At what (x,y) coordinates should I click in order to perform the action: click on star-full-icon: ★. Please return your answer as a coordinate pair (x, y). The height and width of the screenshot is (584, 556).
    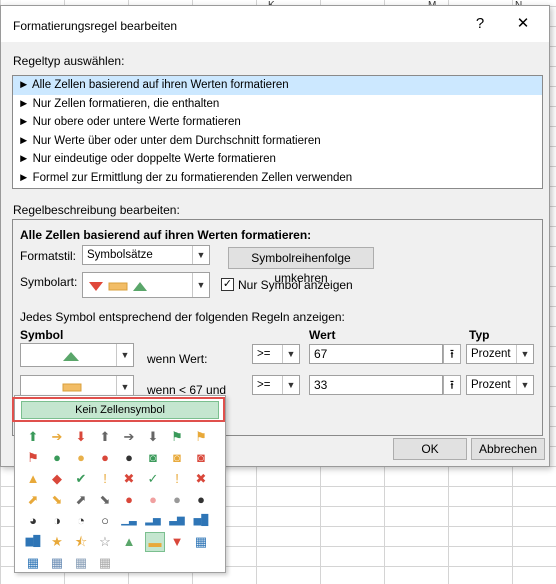
    Looking at the image, I should click on (57, 542).